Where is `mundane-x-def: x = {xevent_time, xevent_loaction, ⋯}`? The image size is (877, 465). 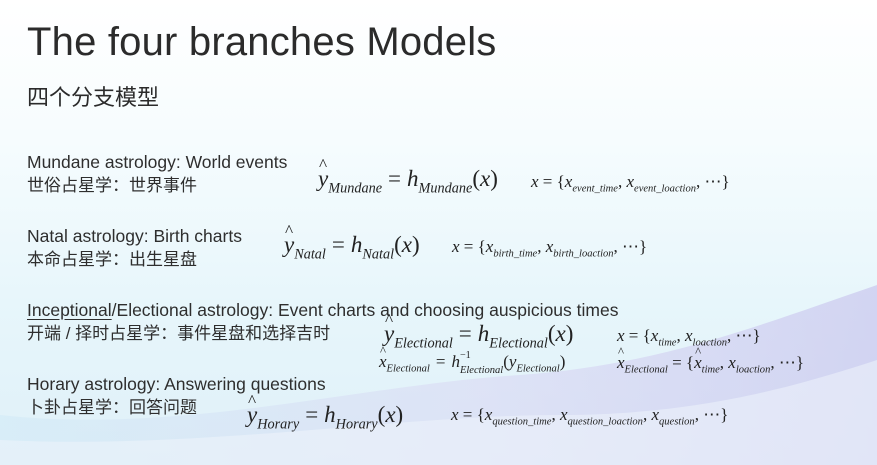 mundane-x-def: x = {xevent_time, xevent_loaction, ⋯} is located at coordinates (630, 183).